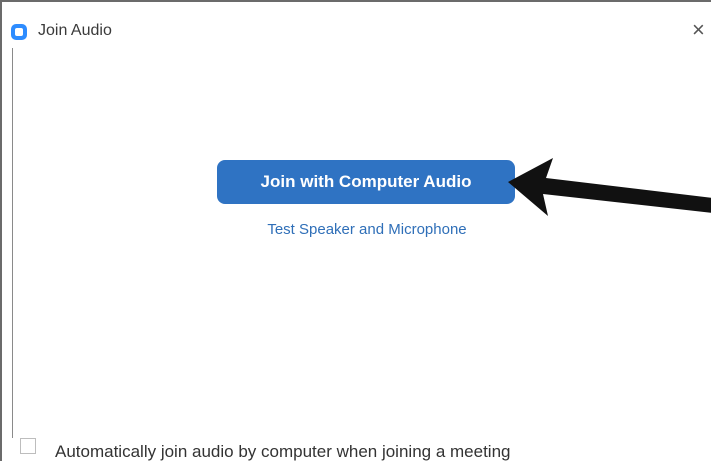  I want to click on auto-join-audio-checkbox, so click(28, 446).